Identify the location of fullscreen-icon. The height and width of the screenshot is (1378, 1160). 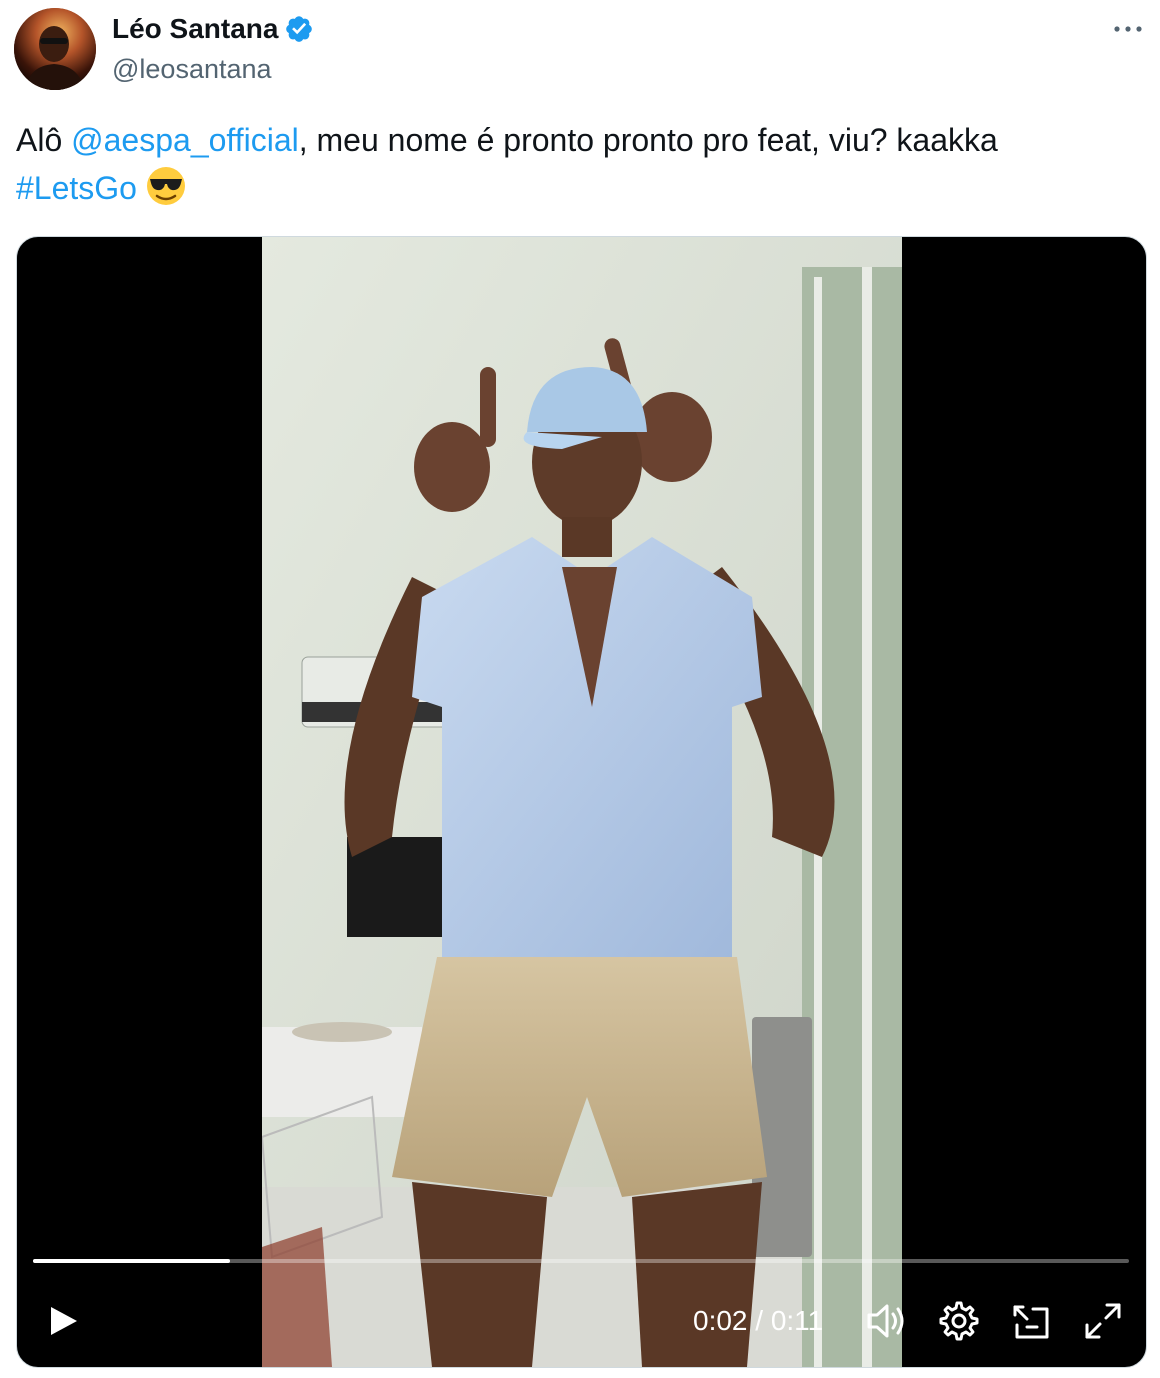
(1103, 1321).